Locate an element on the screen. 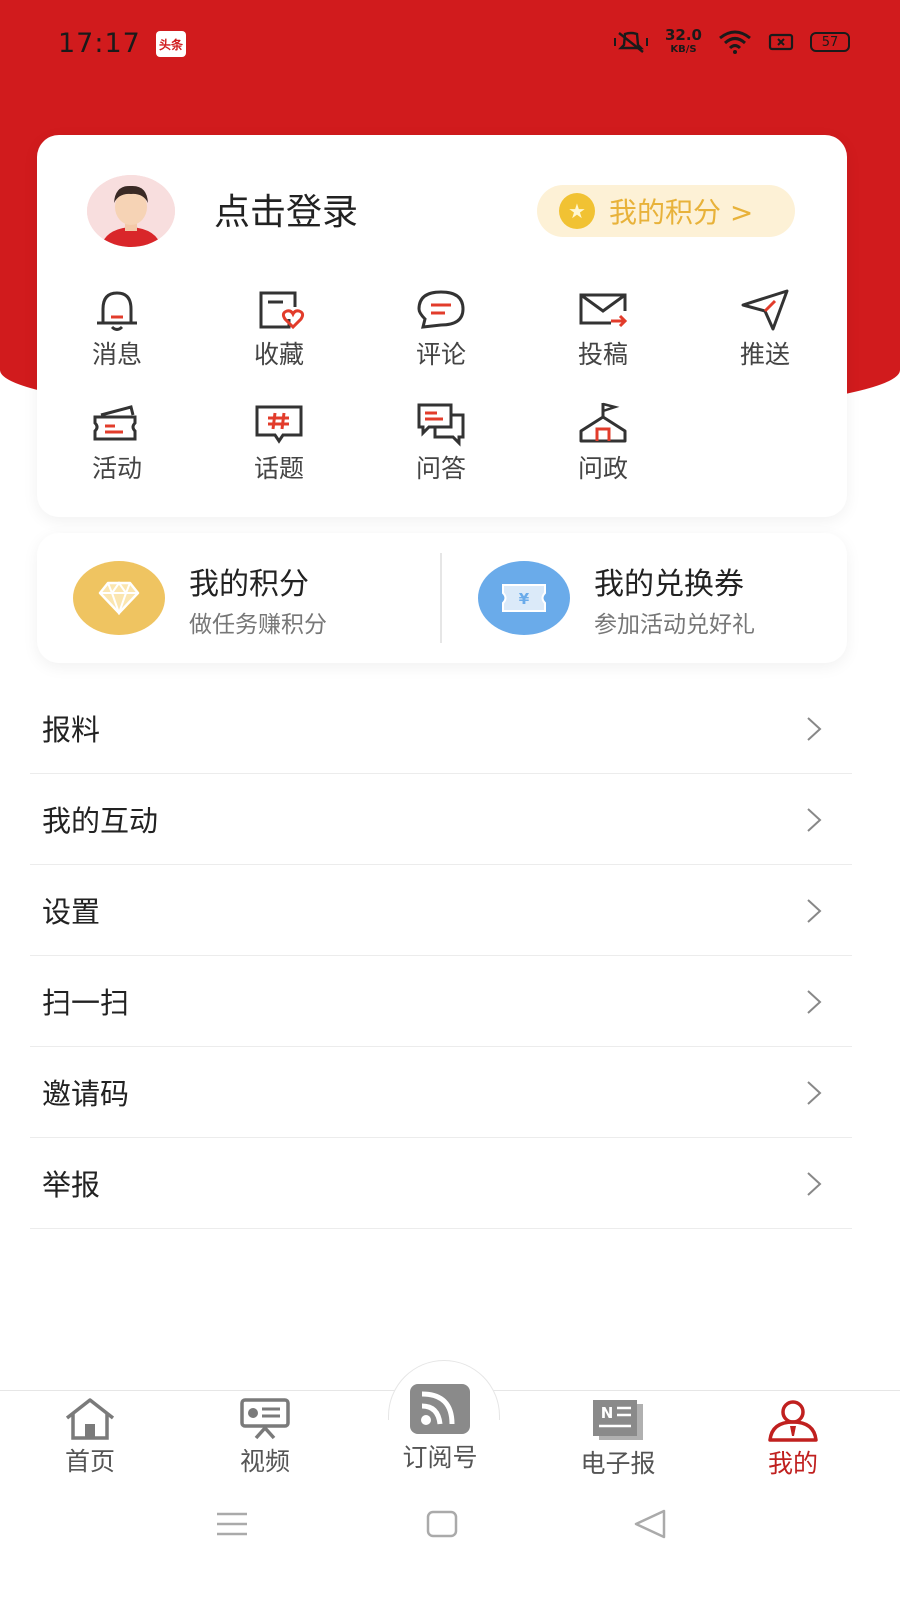 This screenshot has width=900, height=1600. shortcut-topics: 话题 is located at coordinates (279, 446).